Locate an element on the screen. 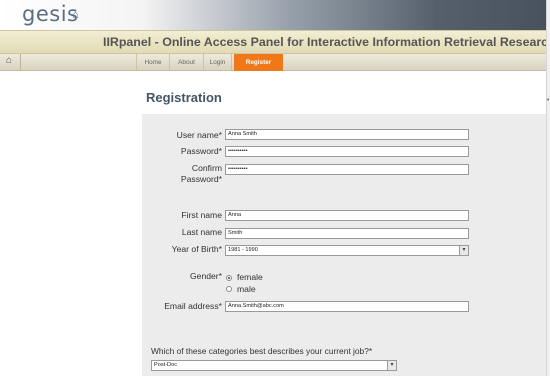  email-field: Anna.Smith@abc.com is located at coordinates (347, 306).